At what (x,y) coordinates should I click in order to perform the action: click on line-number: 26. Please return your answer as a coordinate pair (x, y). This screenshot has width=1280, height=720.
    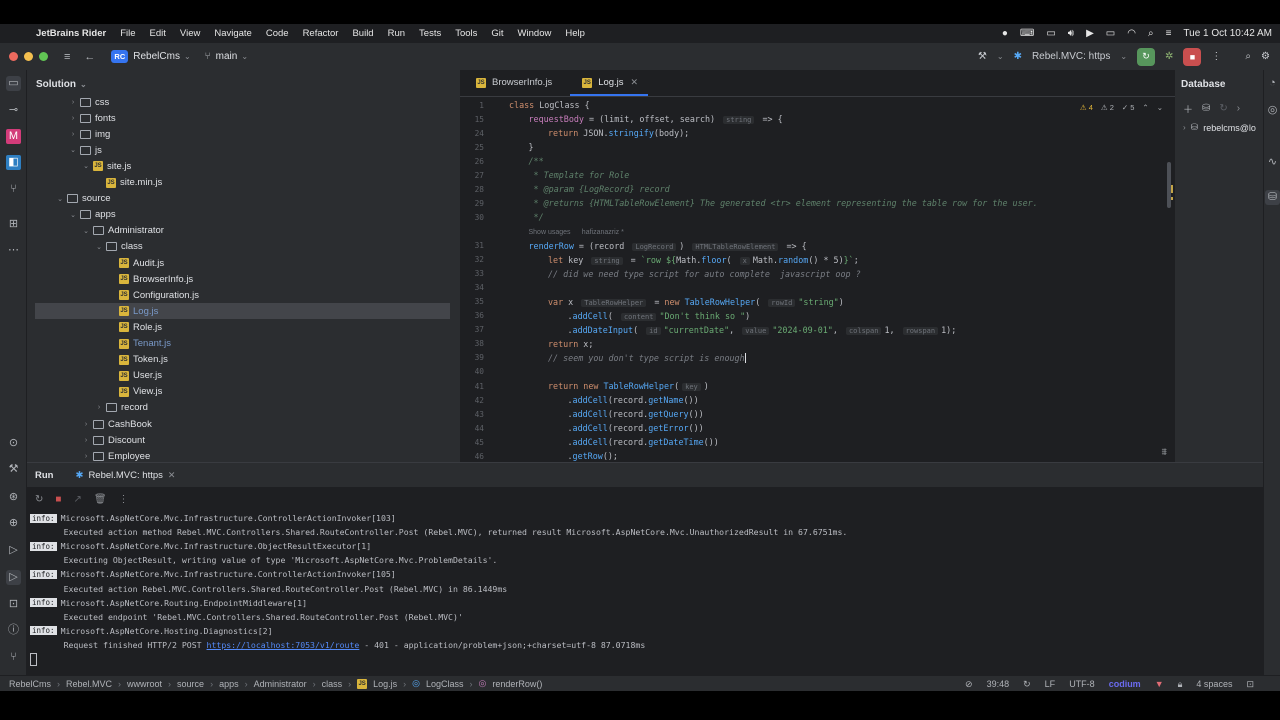
    Looking at the image, I should click on (472, 161).